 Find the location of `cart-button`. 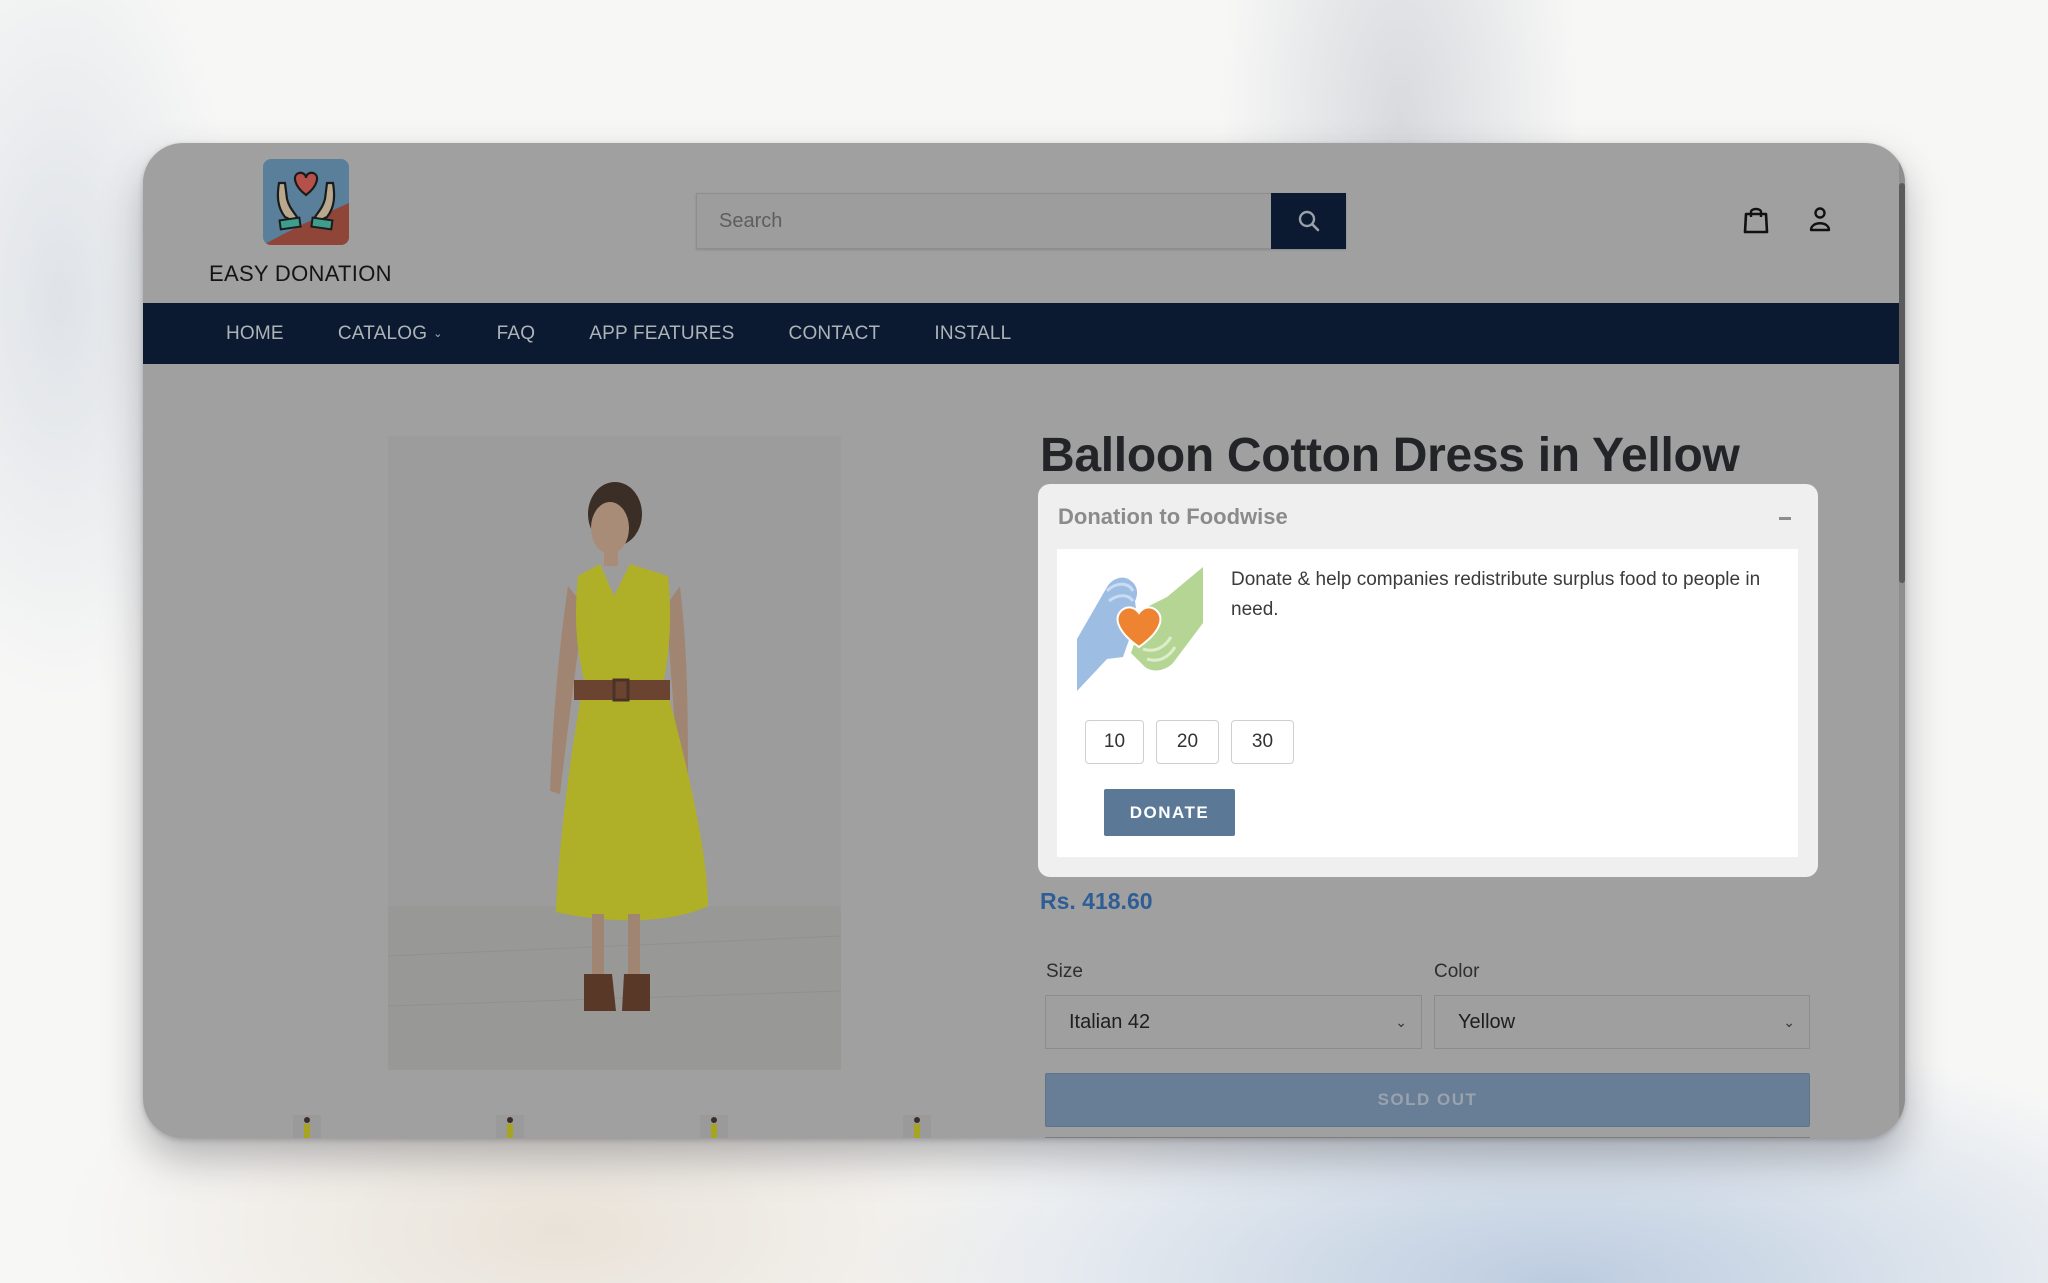

cart-button is located at coordinates (1756, 220).